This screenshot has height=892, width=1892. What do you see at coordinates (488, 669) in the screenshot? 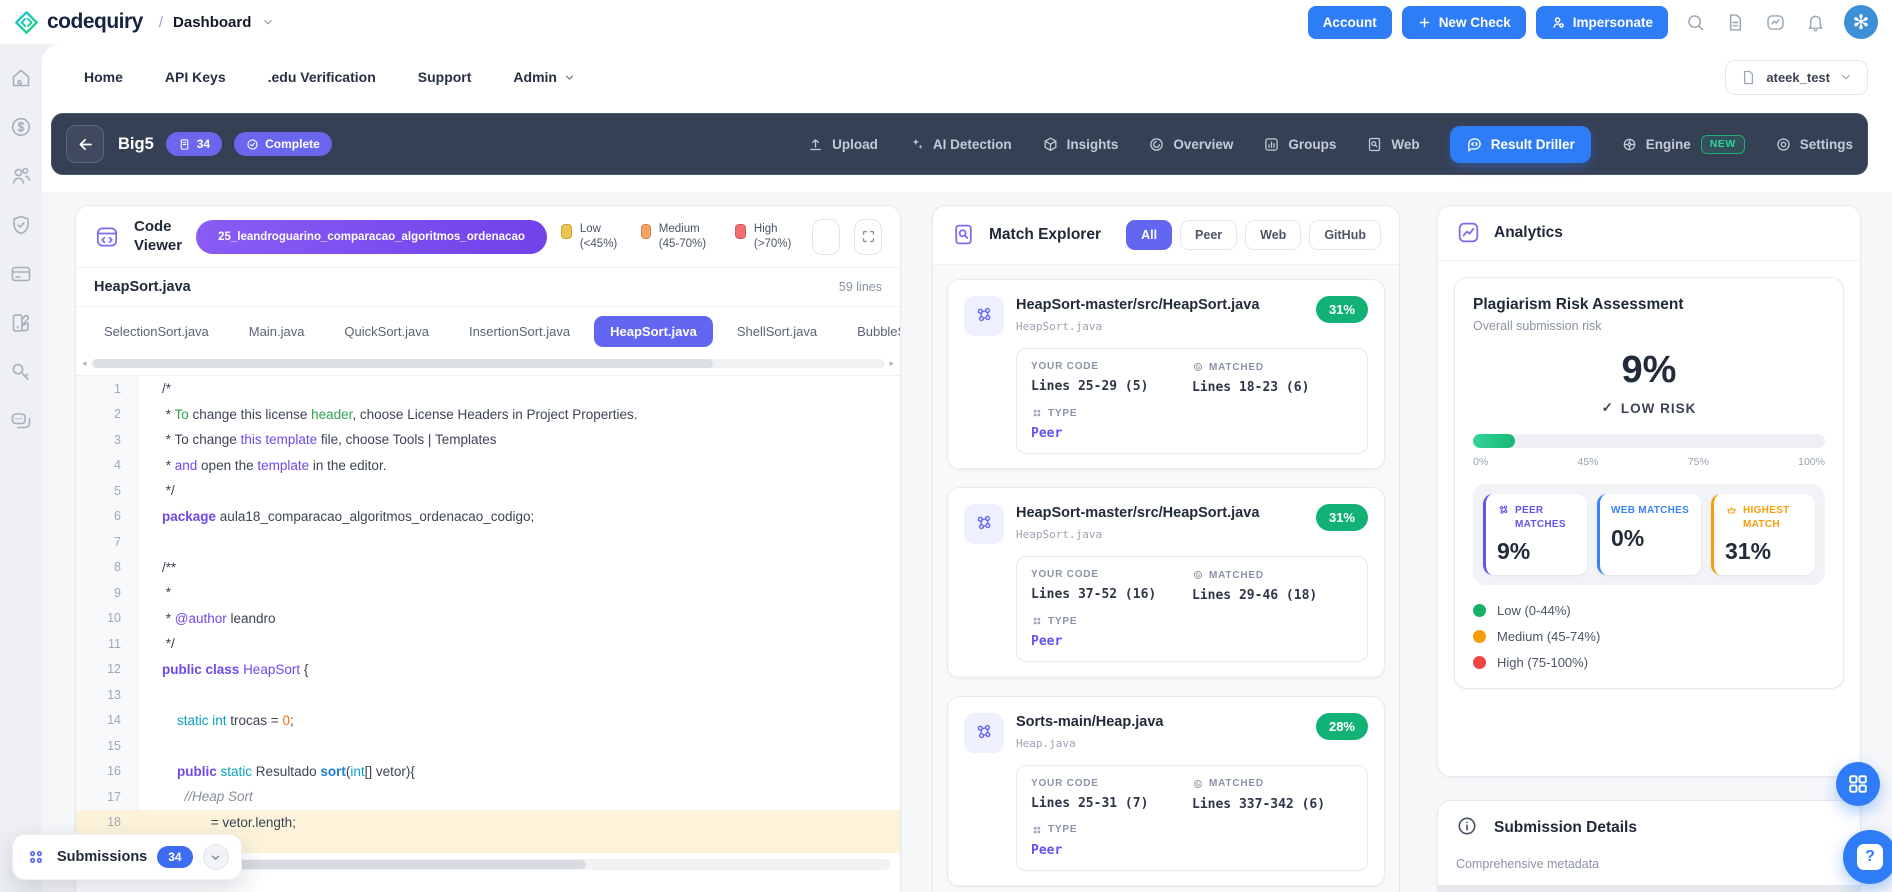
I see `code-line: 12 public class HeapSort {` at bounding box center [488, 669].